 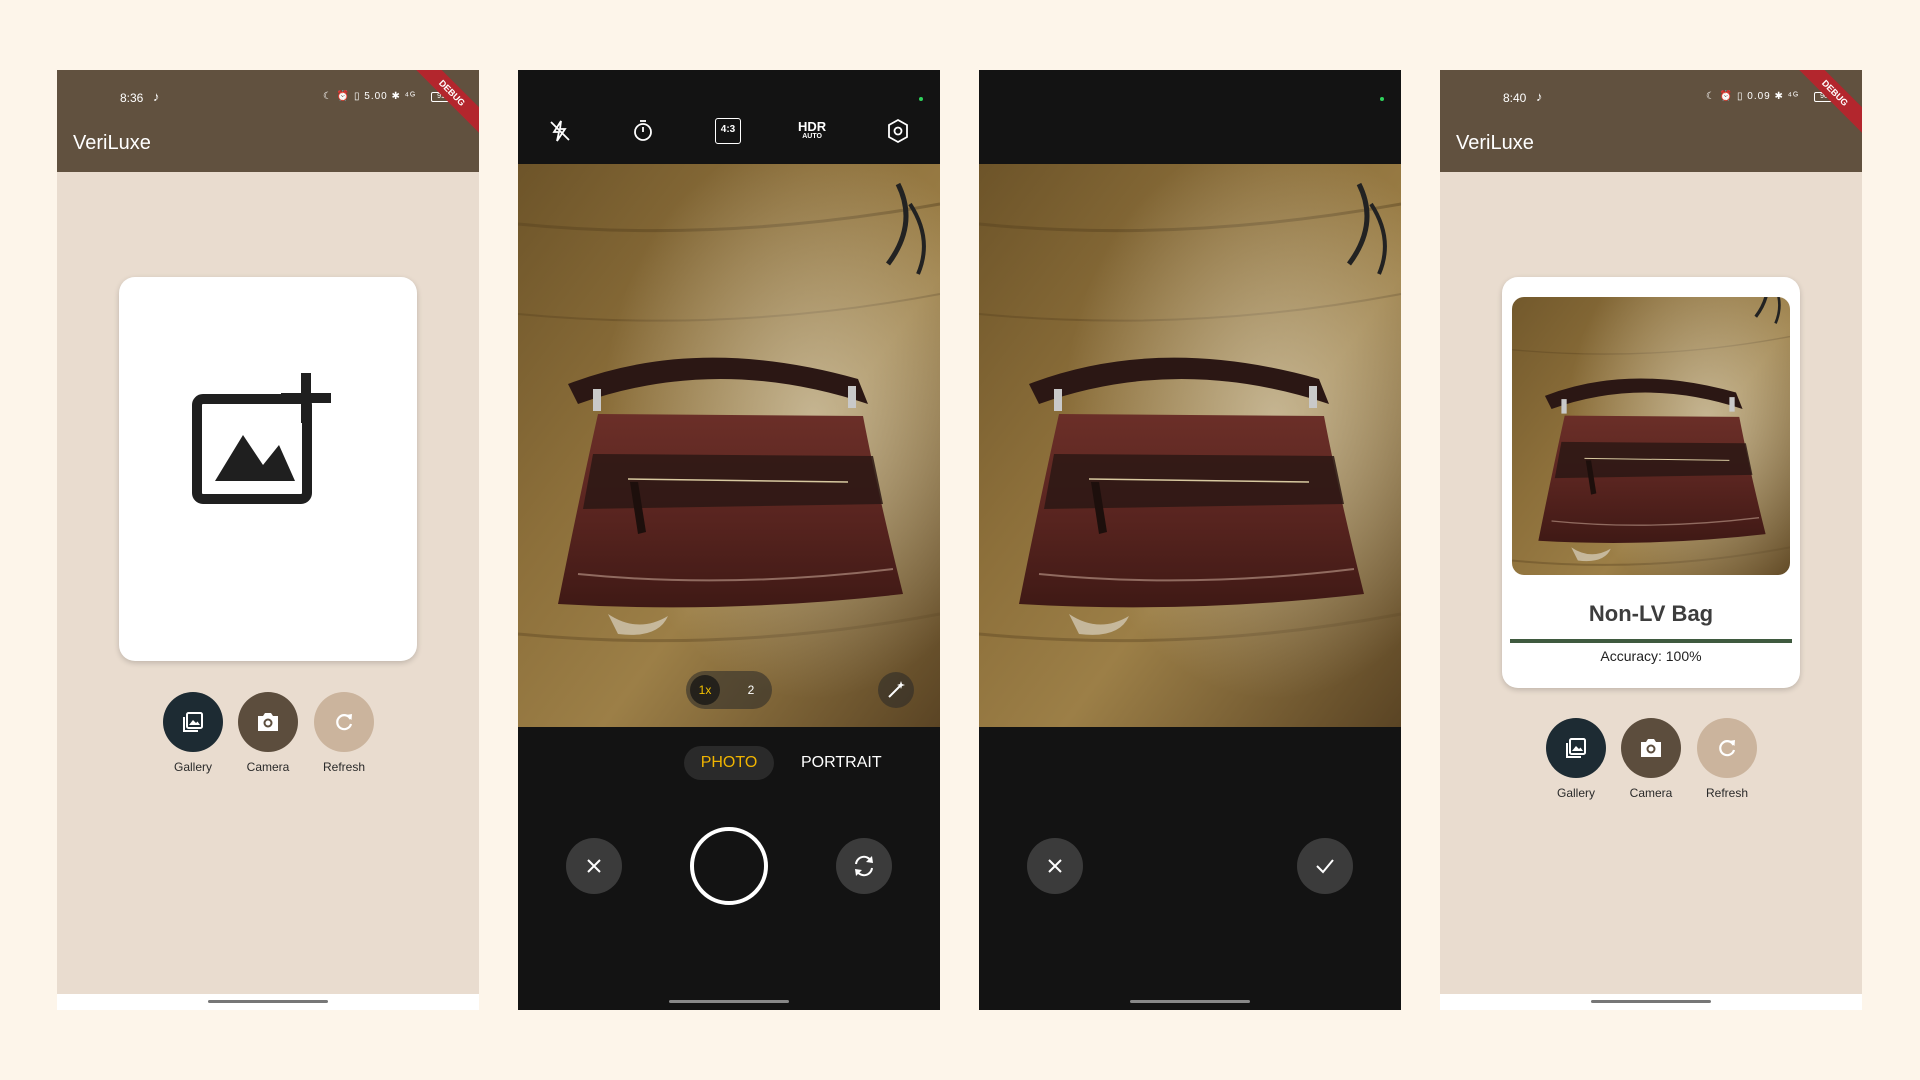 I want to click on settings-icon, so click(x=898, y=131).